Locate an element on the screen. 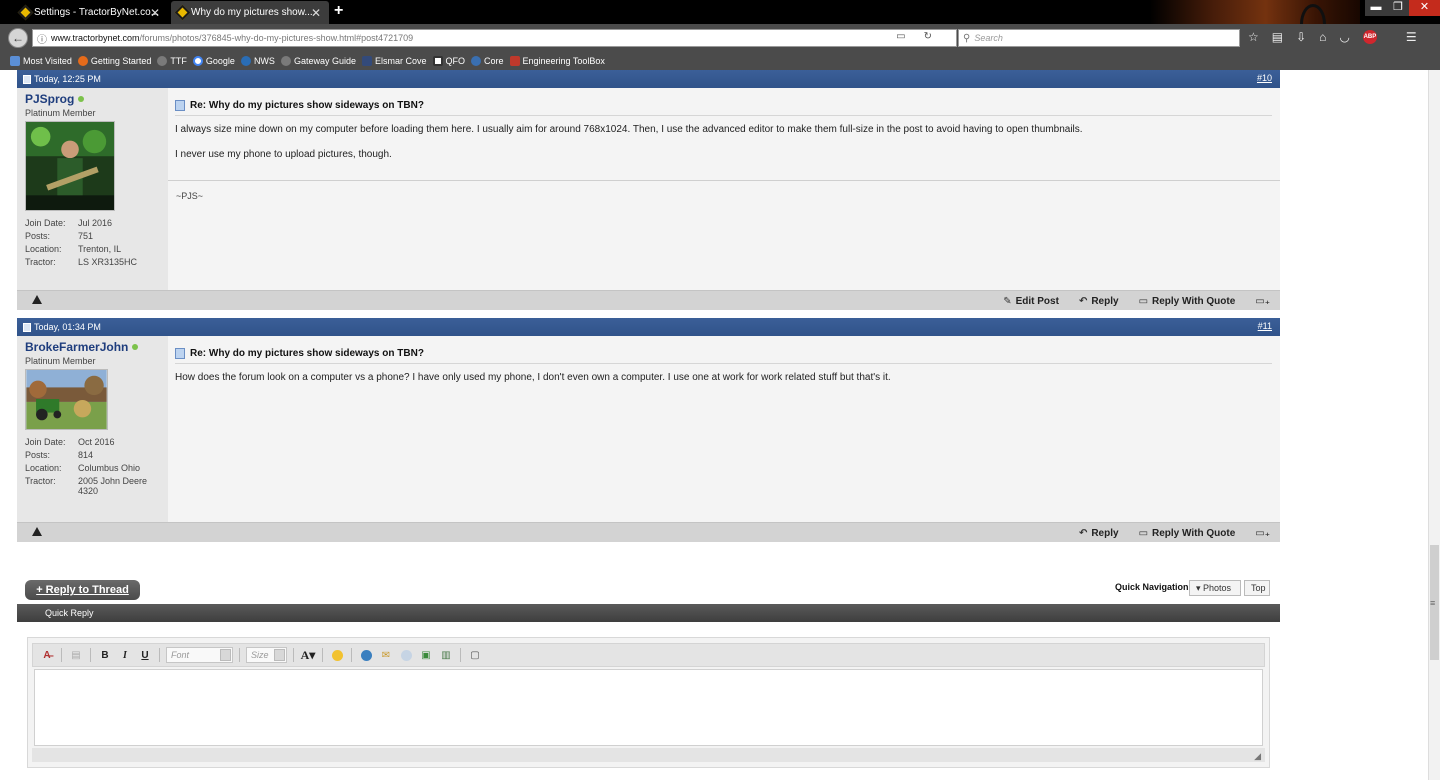  nws-icon is located at coordinates (245, 61).